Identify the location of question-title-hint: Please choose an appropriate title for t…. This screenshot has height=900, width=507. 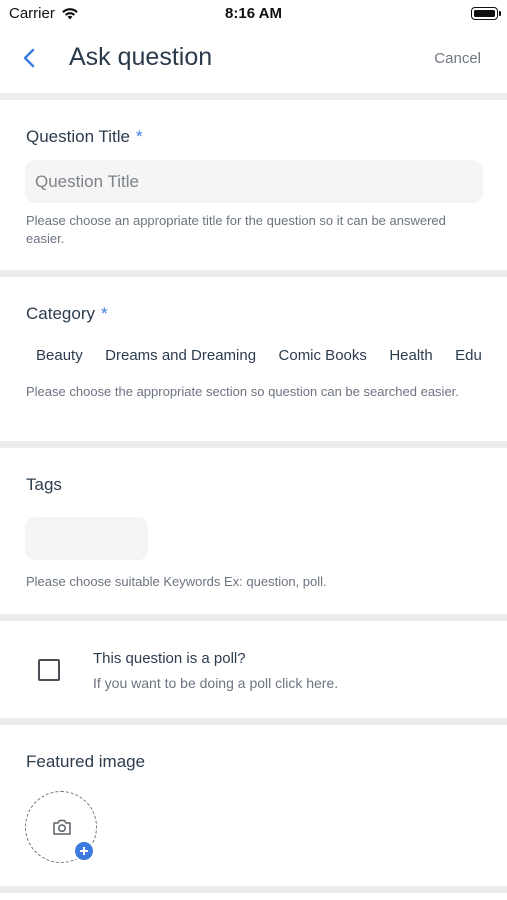
(236, 229).